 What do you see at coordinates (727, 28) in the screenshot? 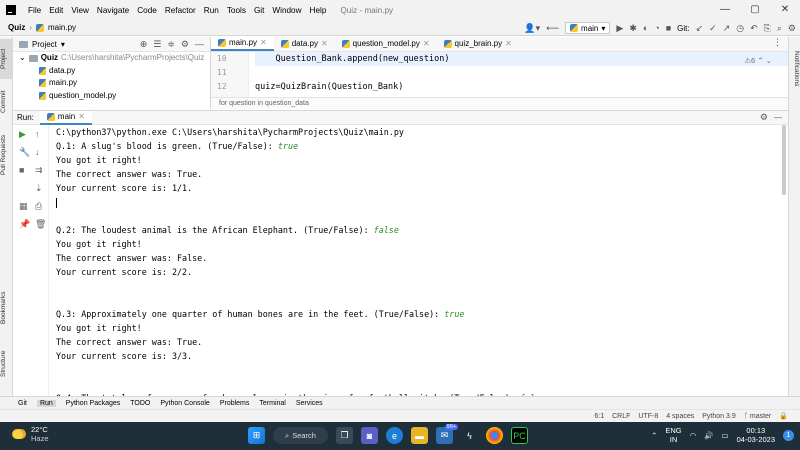
I see `git-push-icon: ↗` at bounding box center [727, 28].